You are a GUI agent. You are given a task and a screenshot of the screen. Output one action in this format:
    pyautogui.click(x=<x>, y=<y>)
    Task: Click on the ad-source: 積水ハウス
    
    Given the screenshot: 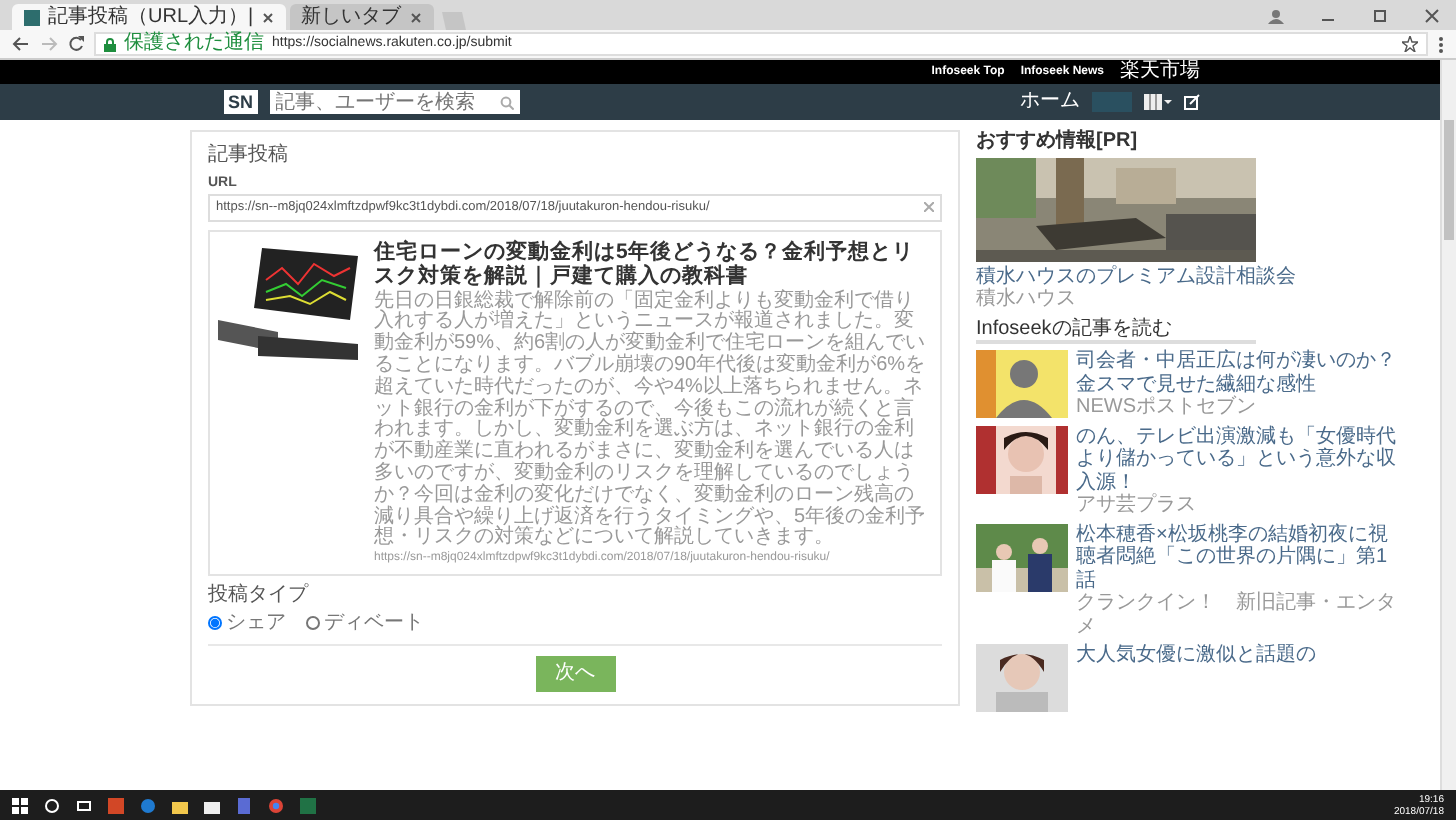 What is the action you would take?
    pyautogui.click(x=1027, y=299)
    